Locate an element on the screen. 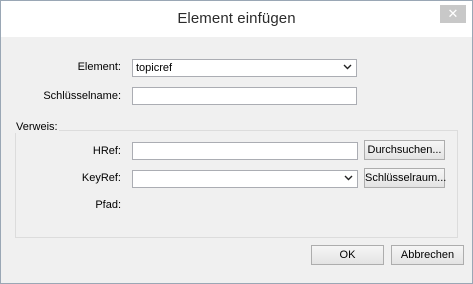 This screenshot has height=284, width=473. ok-button: OK is located at coordinates (347, 255).